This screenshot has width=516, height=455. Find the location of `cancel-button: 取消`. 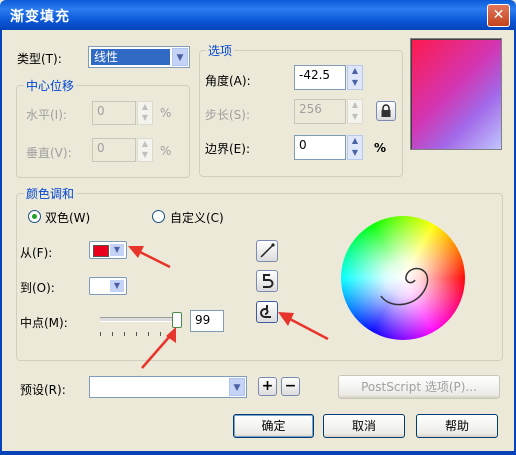

cancel-button: 取消 is located at coordinates (364, 426).